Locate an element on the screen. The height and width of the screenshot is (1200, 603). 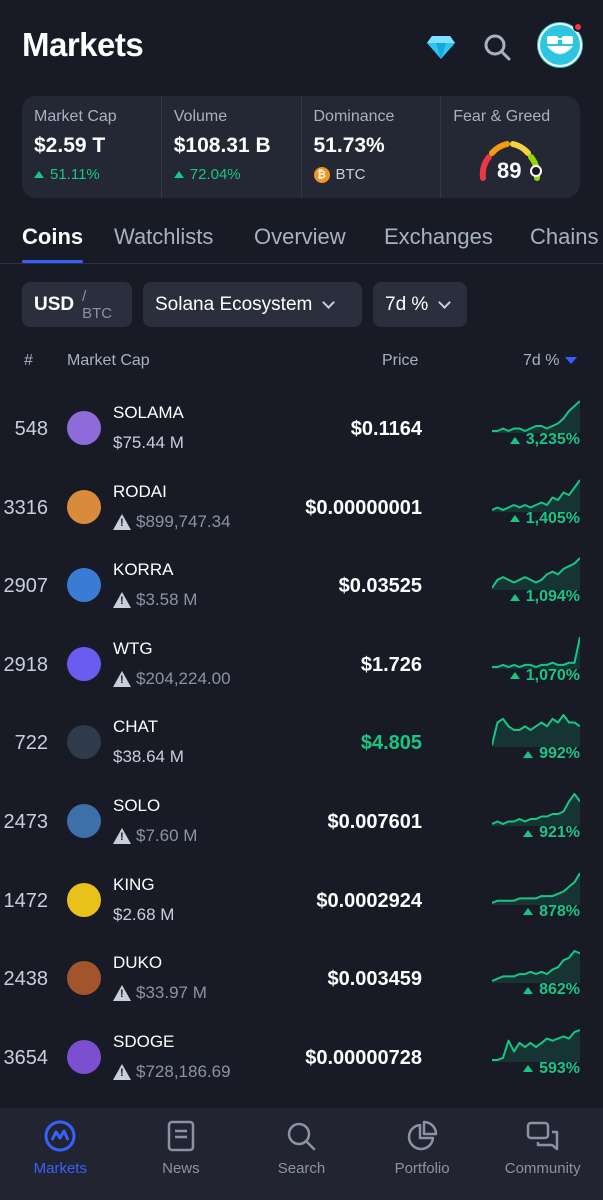
nav-community: Community is located at coordinates (542, 1154).